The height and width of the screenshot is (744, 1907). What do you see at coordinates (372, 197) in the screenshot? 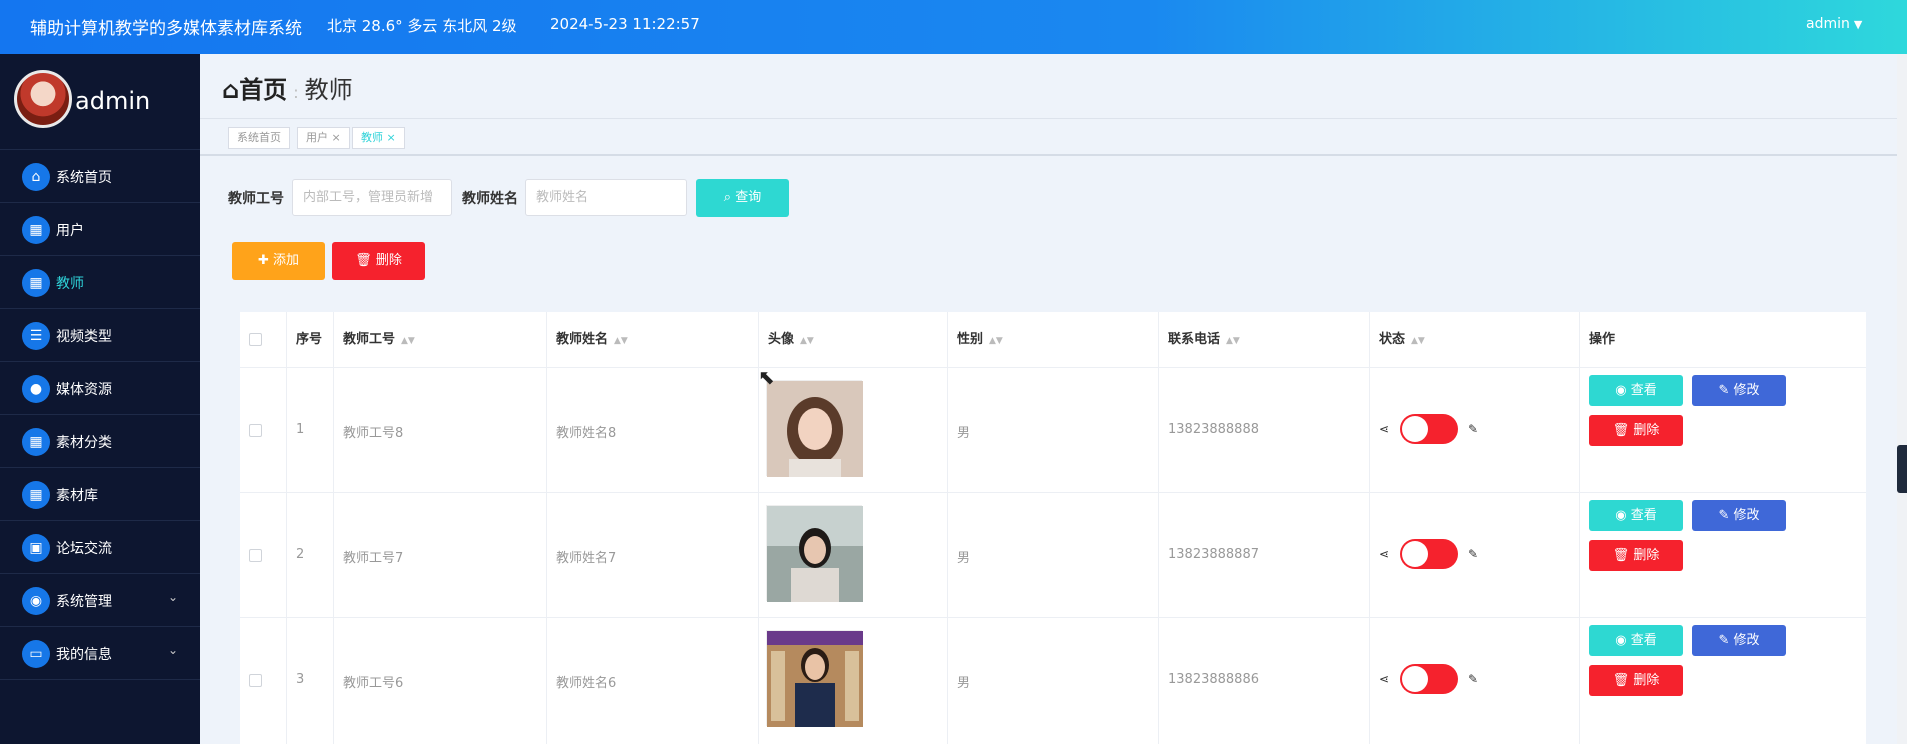
I see `teacher-id-input` at bounding box center [372, 197].